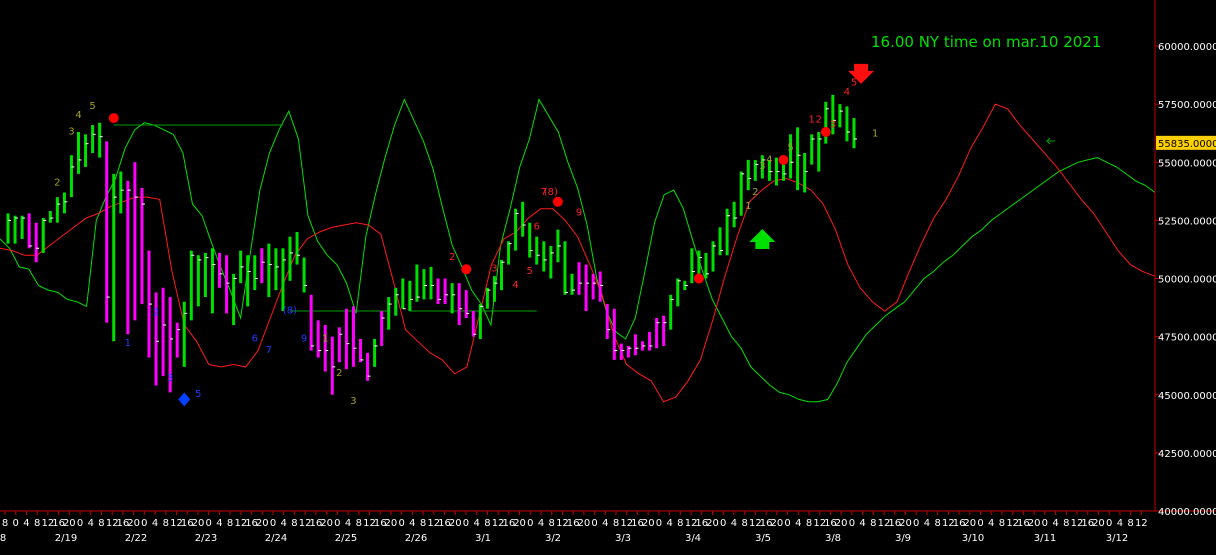 This screenshot has height=555, width=1216. I want to click on y-tick-label: 55000.0000, so click(1187, 163).